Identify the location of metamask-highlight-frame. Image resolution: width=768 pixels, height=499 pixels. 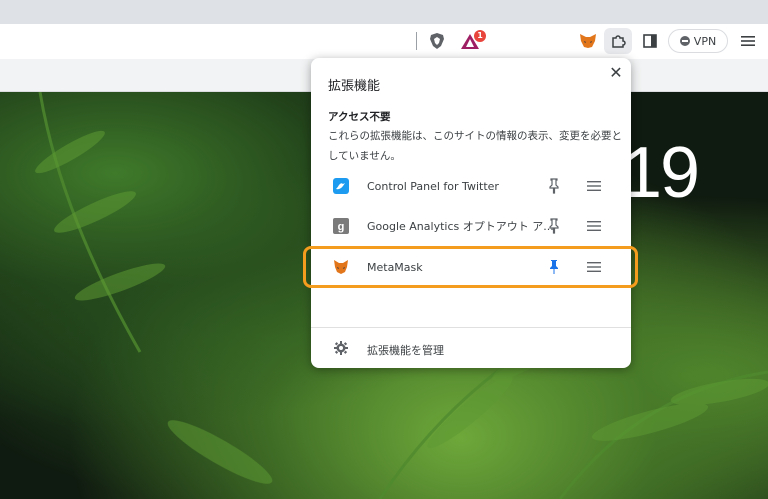
(470, 267).